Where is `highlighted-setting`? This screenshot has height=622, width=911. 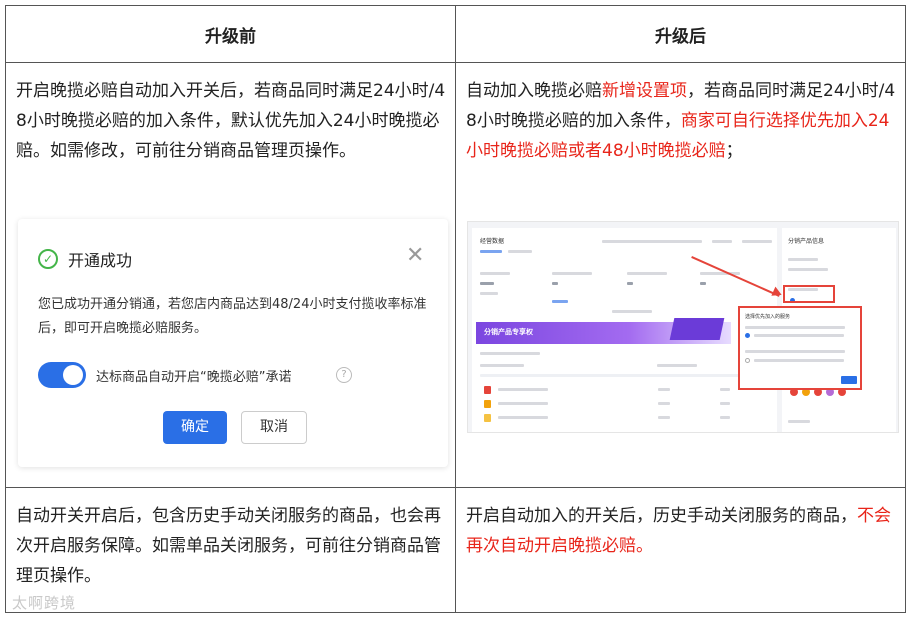 highlighted-setting is located at coordinates (809, 294).